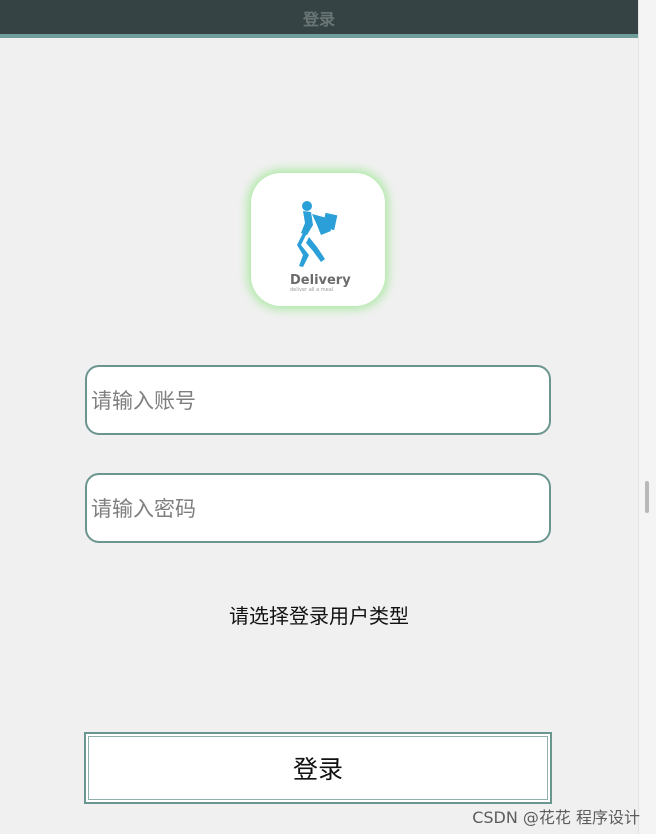 This screenshot has height=834, width=656. I want to click on password-input, so click(311, 509).